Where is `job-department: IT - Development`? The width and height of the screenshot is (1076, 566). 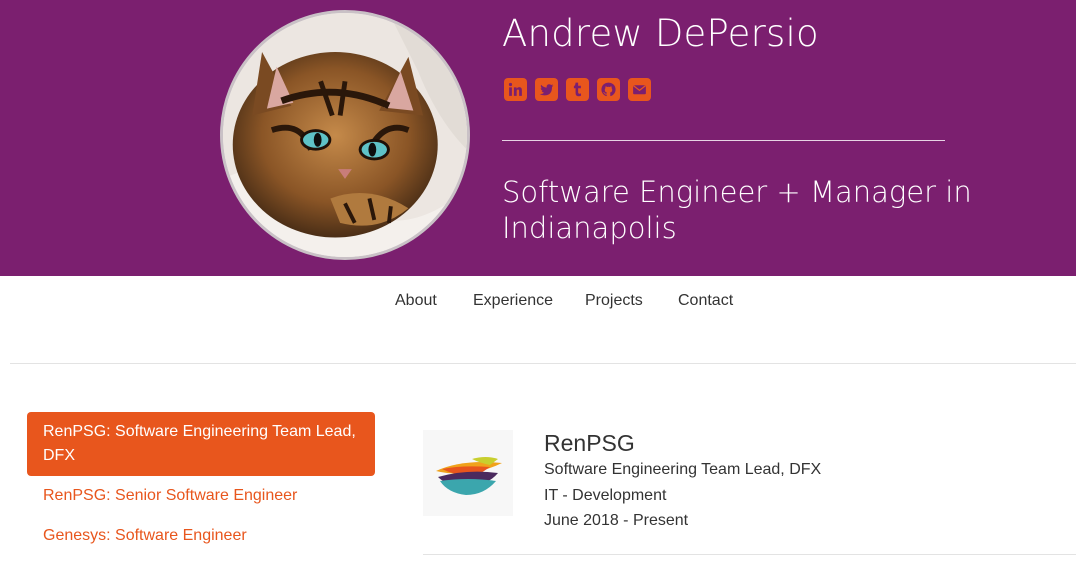 job-department: IT - Development is located at coordinates (605, 495).